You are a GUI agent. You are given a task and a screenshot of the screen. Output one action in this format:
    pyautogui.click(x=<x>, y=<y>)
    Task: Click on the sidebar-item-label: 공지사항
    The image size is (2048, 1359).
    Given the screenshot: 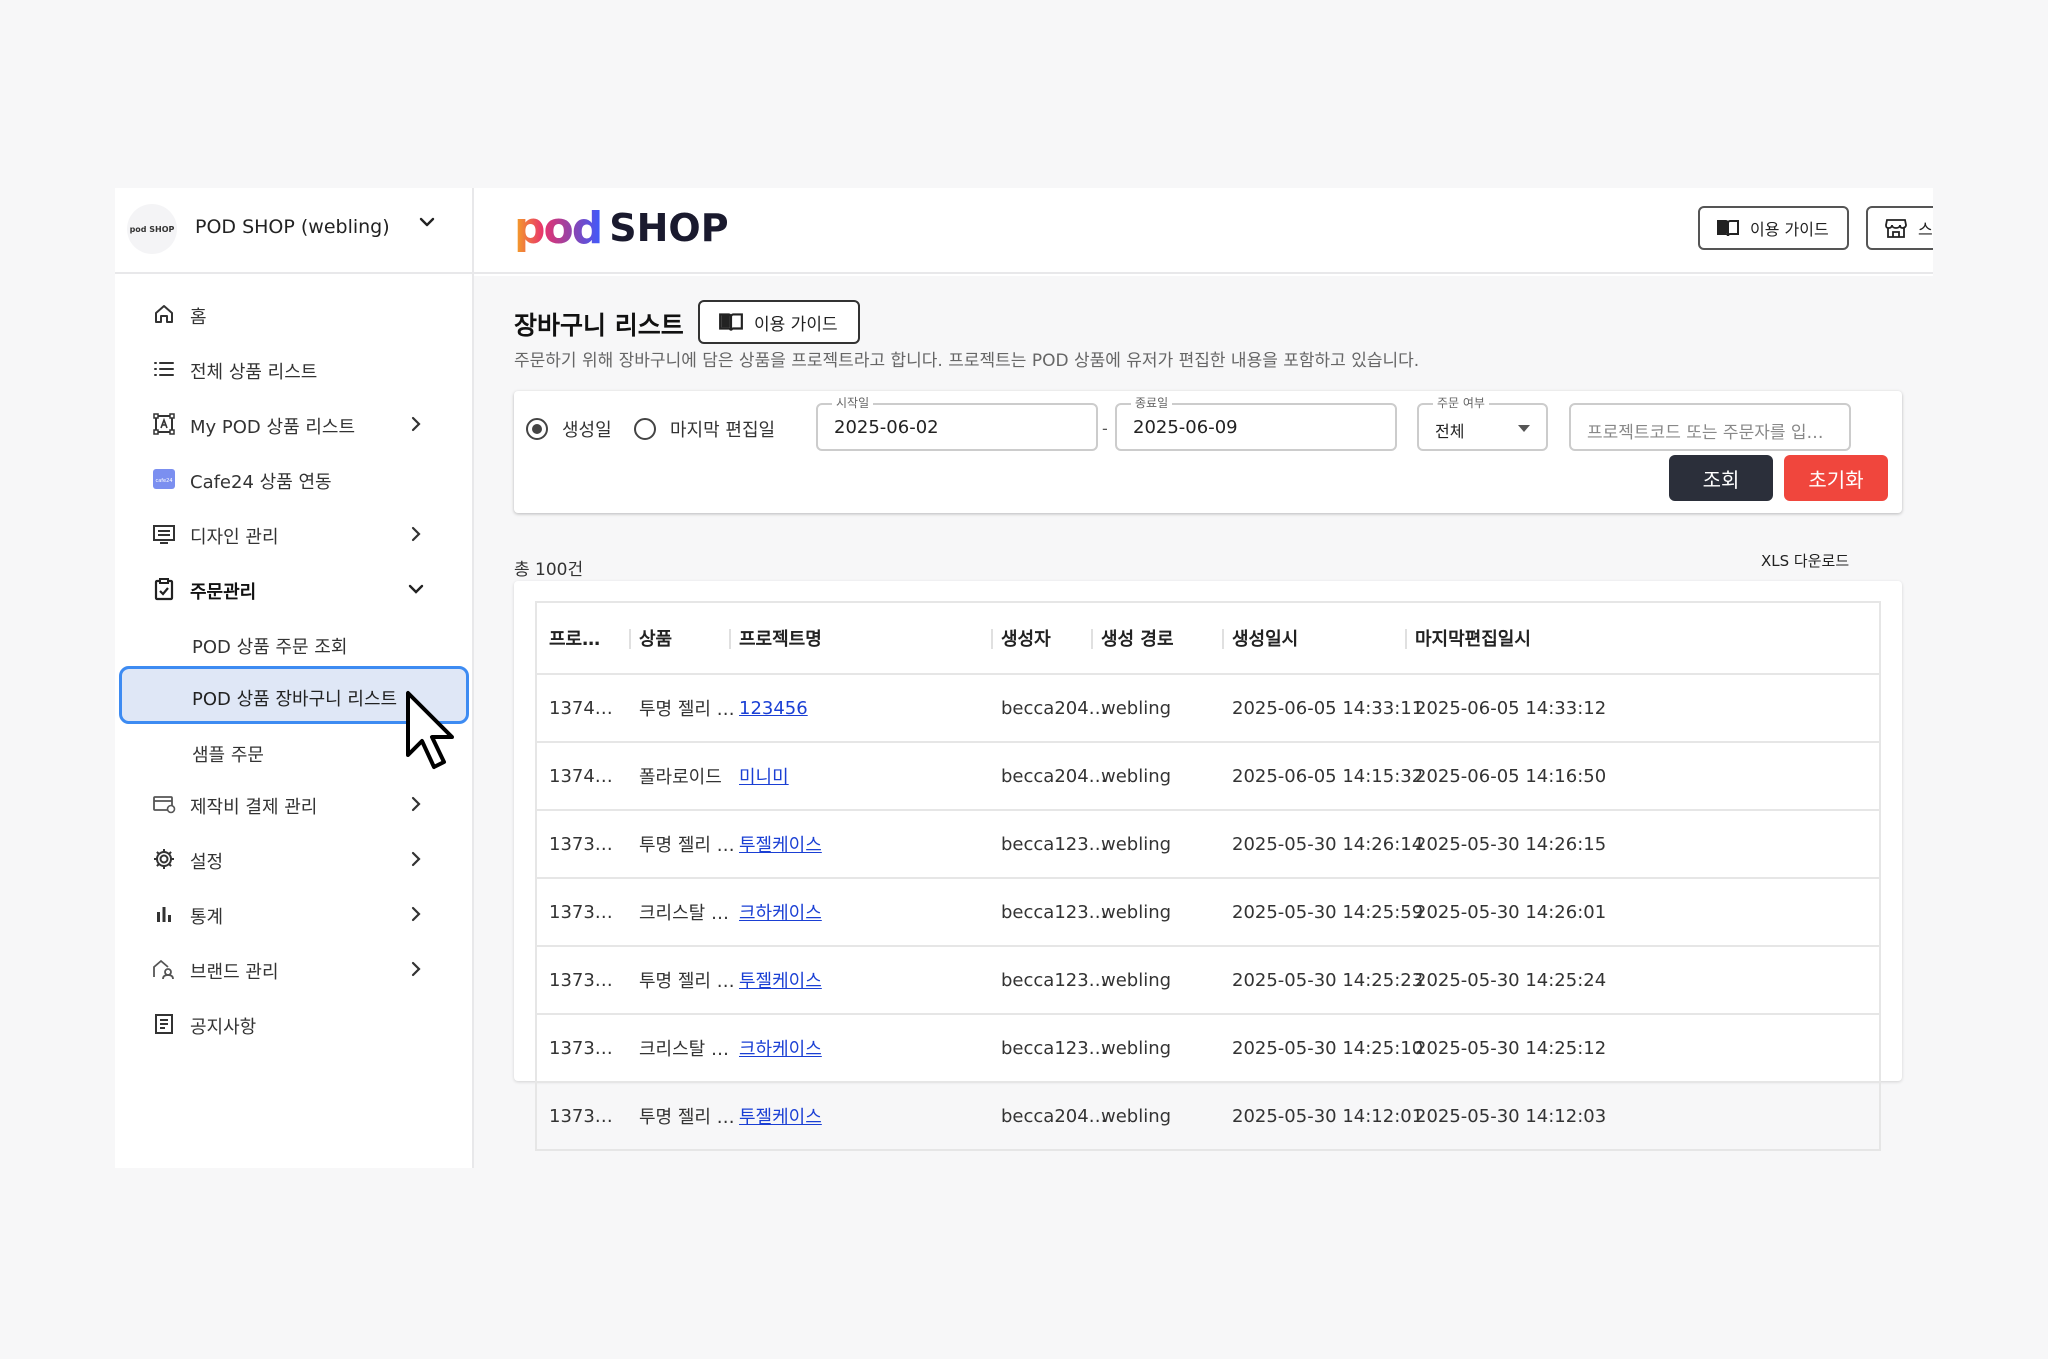 What is the action you would take?
    pyautogui.click(x=223, y=1027)
    